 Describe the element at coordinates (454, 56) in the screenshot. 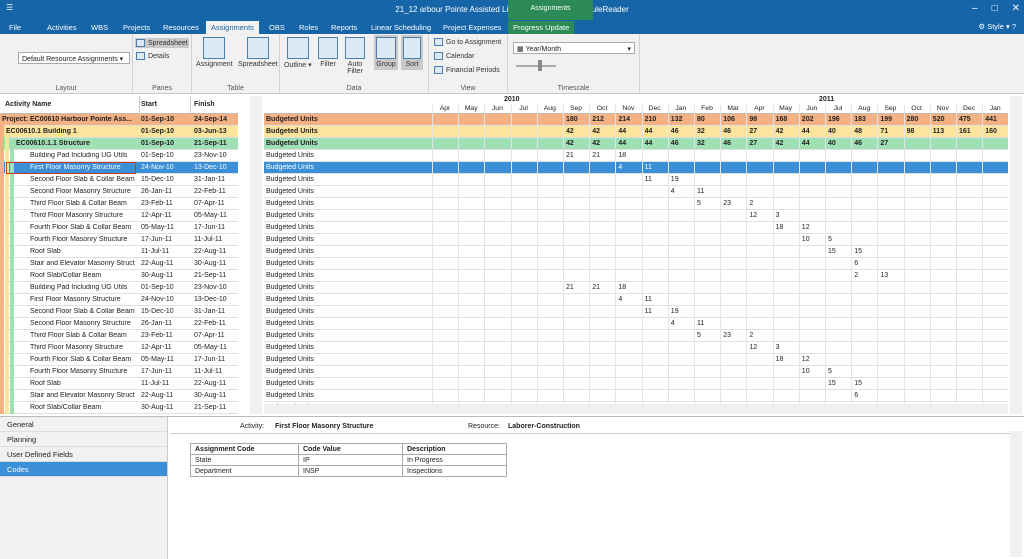

I see `calendar-button: Calendar` at that location.